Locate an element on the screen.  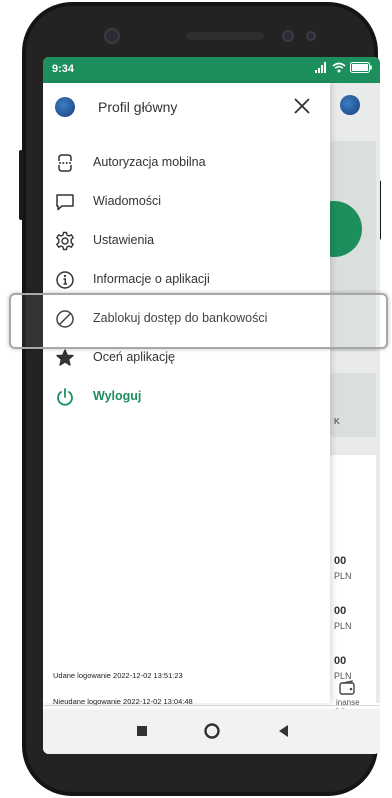
menu-item-label: Informacje o aplikacji is located at coordinates (151, 279).